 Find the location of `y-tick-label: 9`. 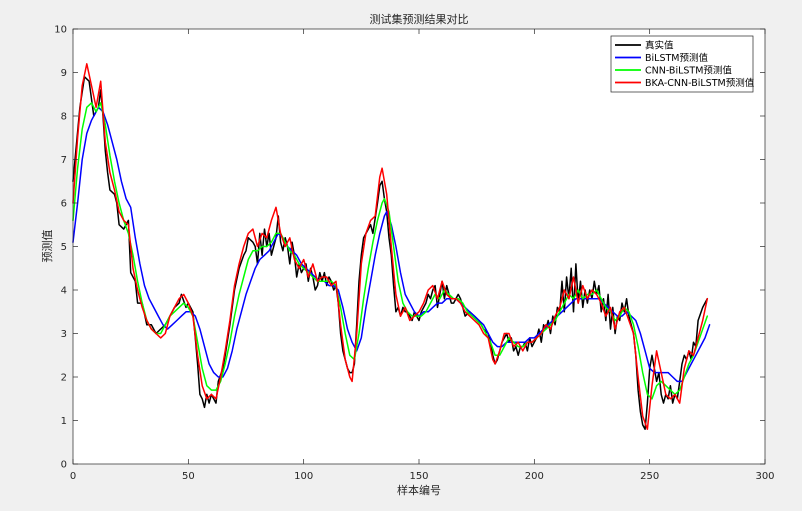

y-tick-label: 9 is located at coordinates (64, 73).